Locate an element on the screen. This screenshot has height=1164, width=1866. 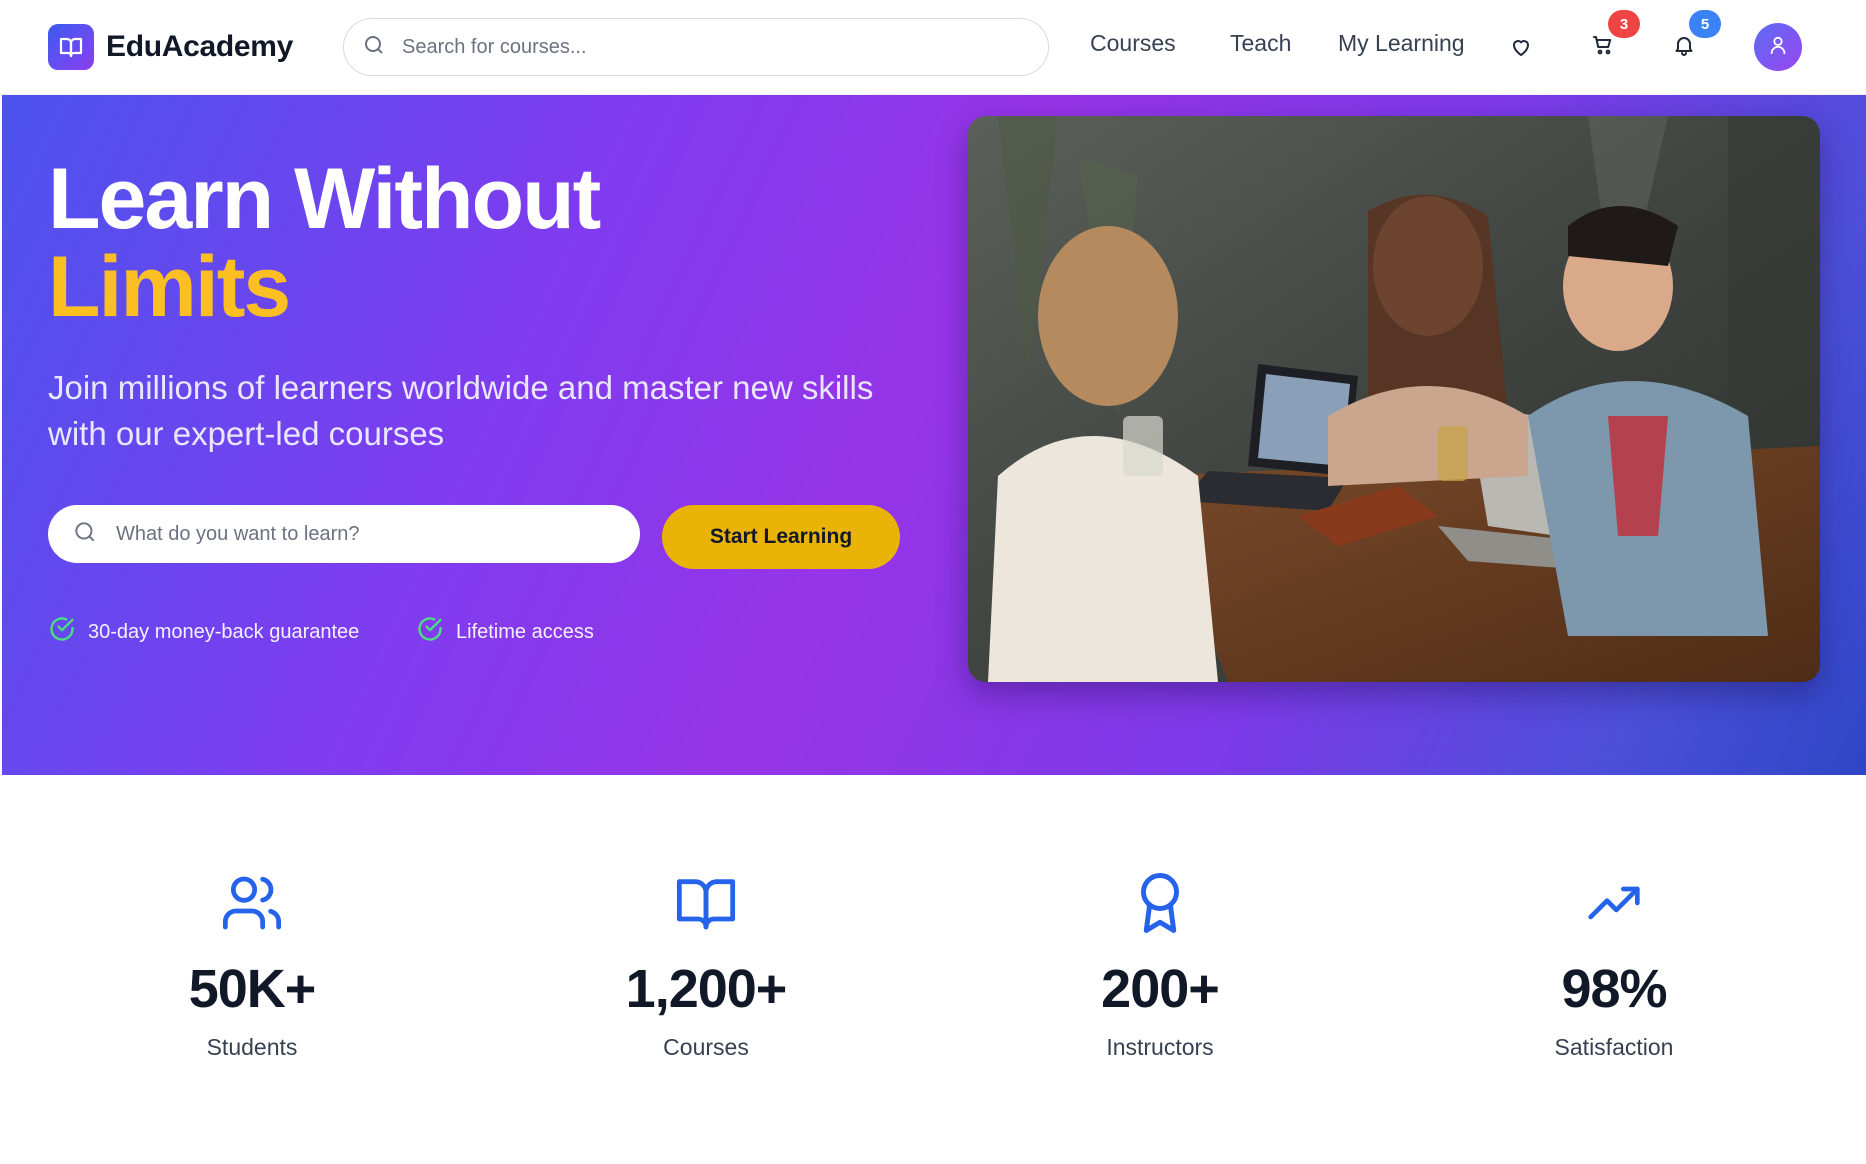
perk-label: 30-day money-back guarantee is located at coordinates (224, 631).